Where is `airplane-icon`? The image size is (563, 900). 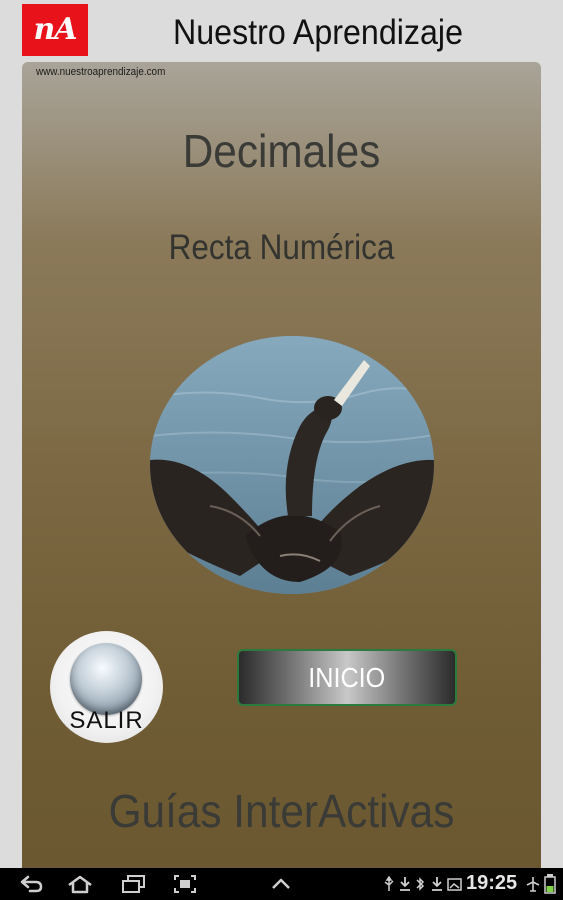 airplane-icon is located at coordinates (533, 886).